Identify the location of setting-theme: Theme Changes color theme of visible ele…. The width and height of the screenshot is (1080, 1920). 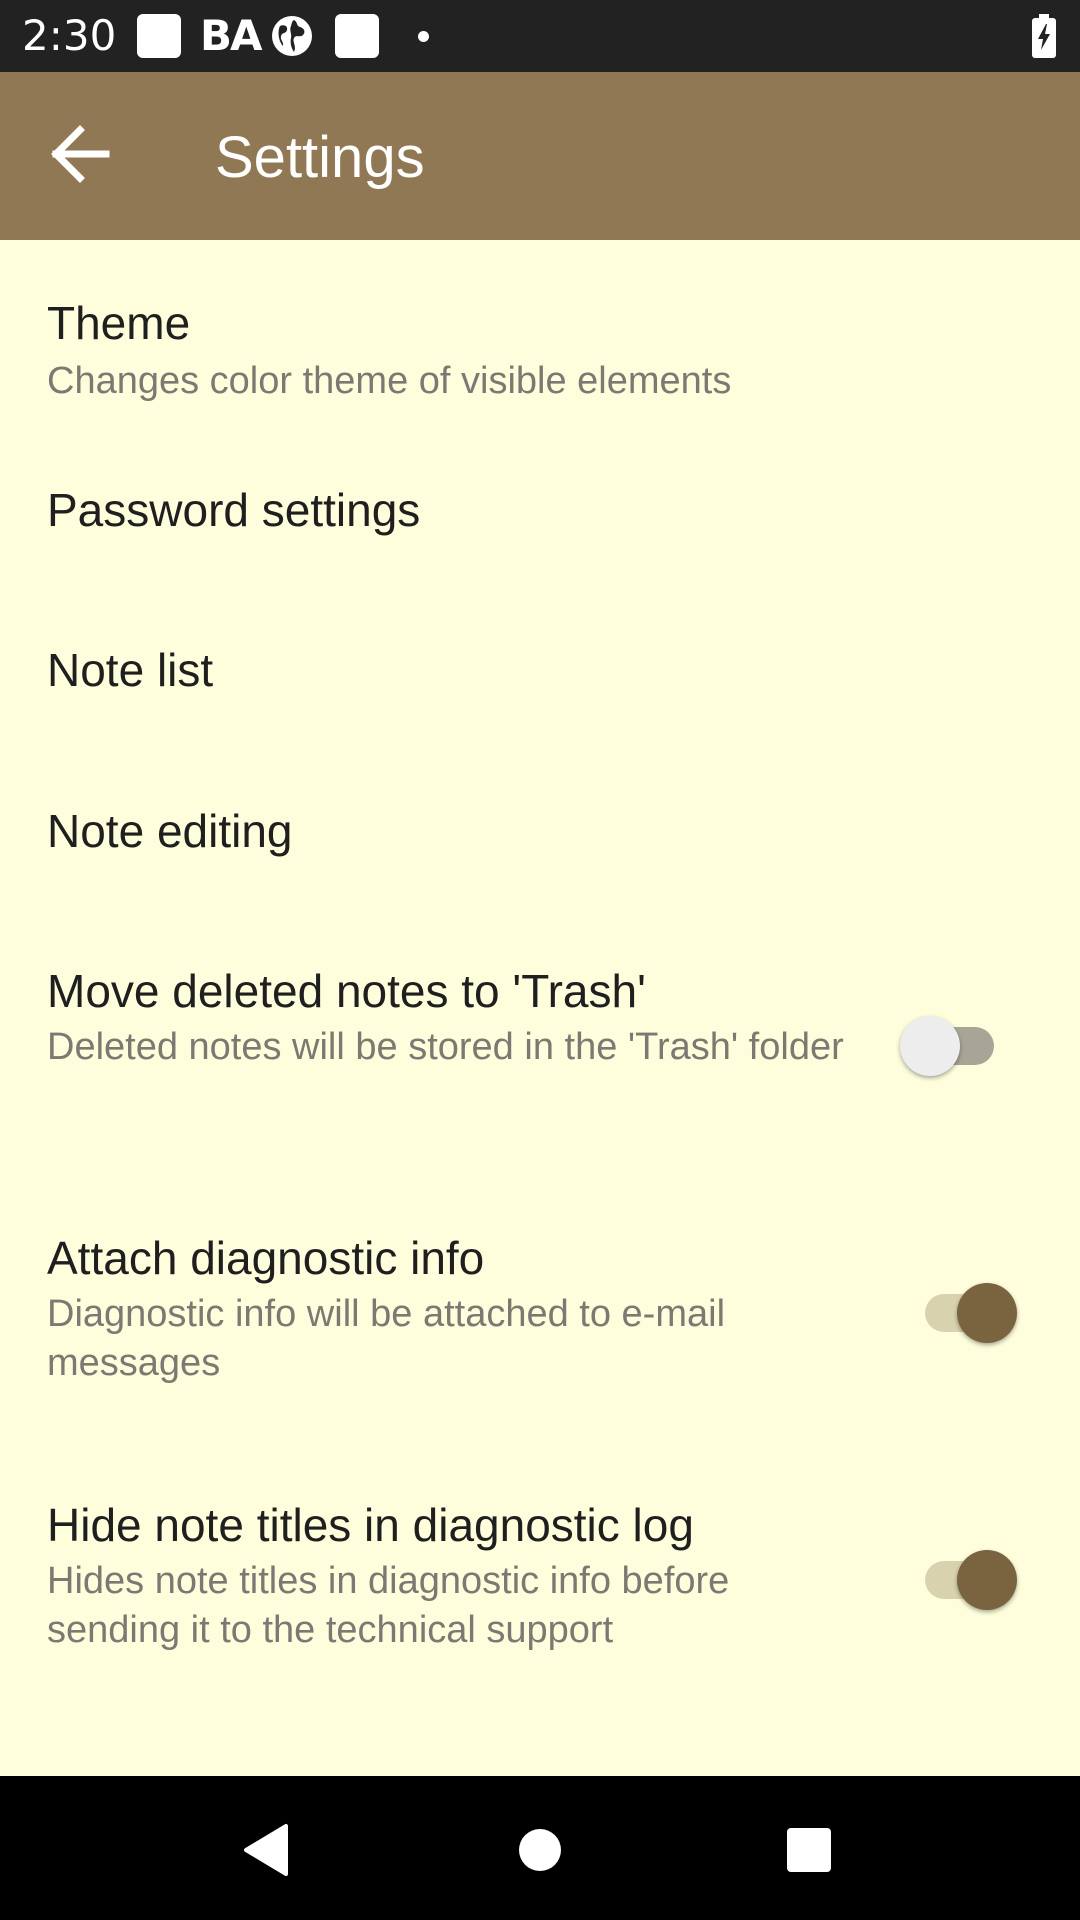
(540, 335).